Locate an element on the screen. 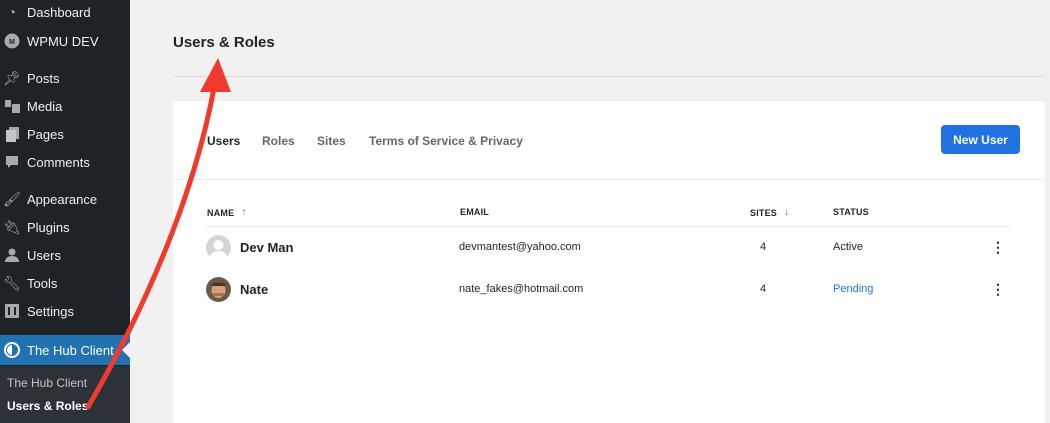 This screenshot has width=1050, height=423. sidebar-item-comments: Comments is located at coordinates (65, 162).